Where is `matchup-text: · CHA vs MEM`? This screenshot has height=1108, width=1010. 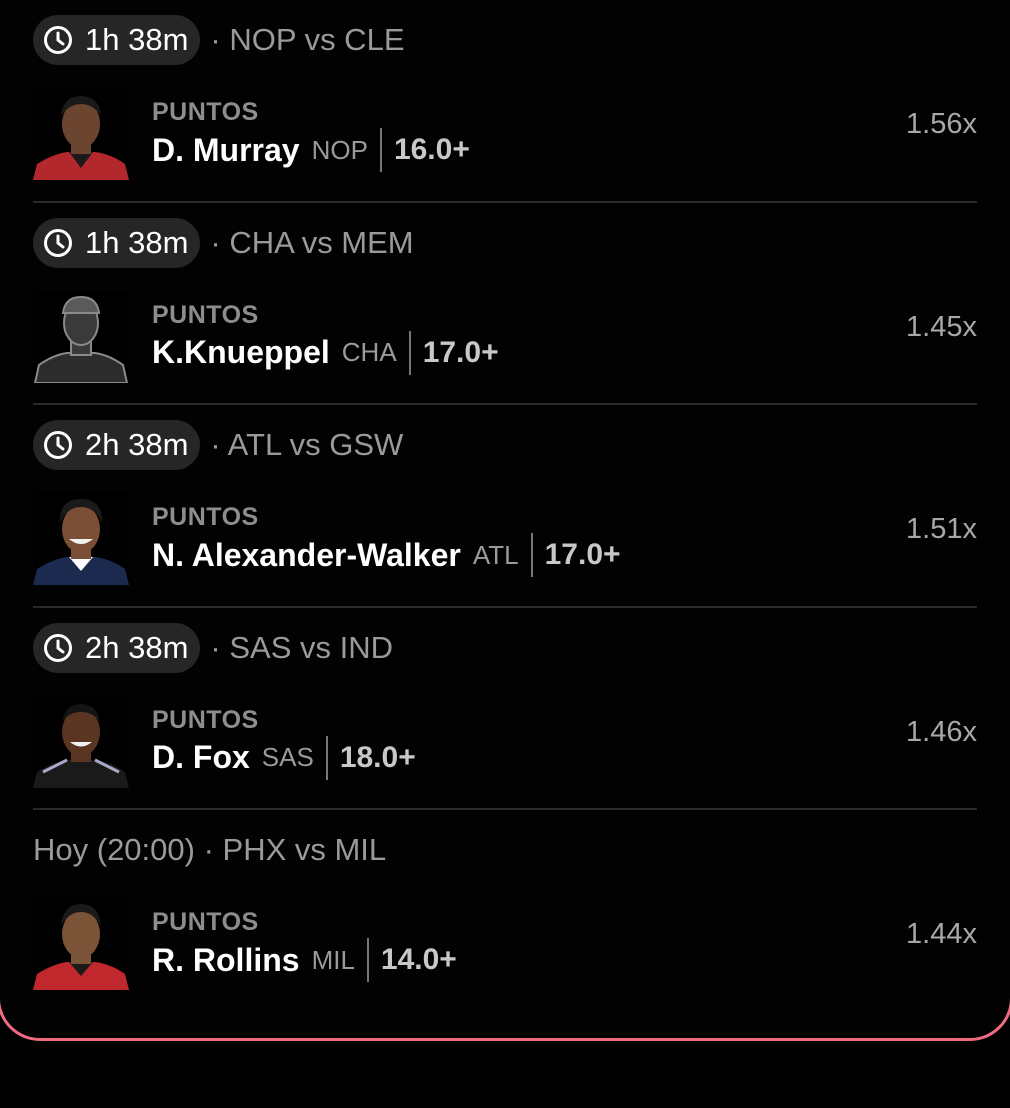 matchup-text: · CHA vs MEM is located at coordinates (312, 242).